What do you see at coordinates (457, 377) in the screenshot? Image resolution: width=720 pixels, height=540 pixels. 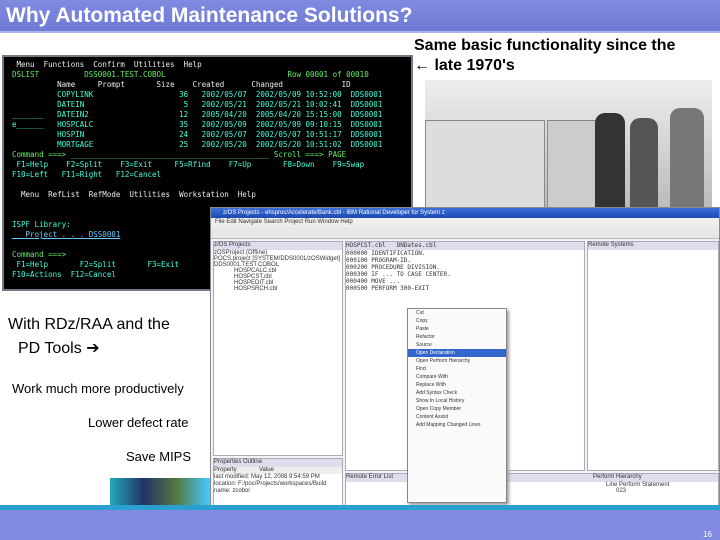 I see `context-menu-item: Compare With` at bounding box center [457, 377].